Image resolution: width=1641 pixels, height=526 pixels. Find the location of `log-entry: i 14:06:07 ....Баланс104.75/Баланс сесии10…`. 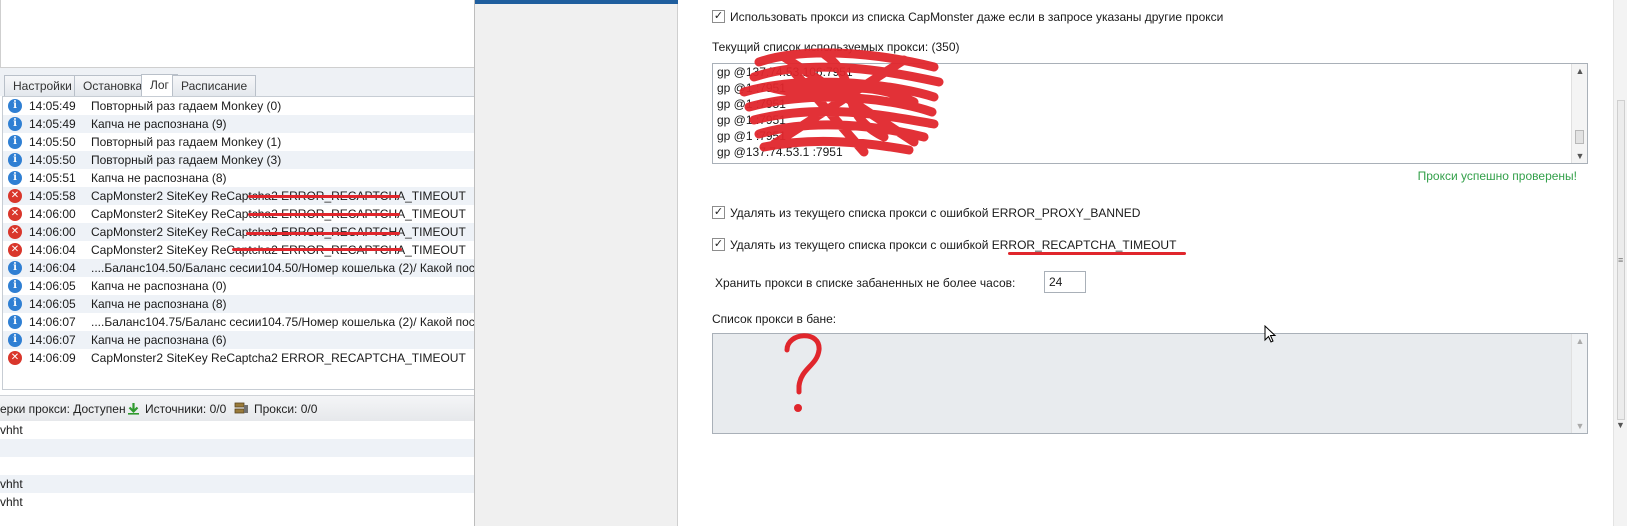

log-entry: i 14:06:07 ....Баланс104.75/Баланс сесии10… is located at coordinates (238, 322).